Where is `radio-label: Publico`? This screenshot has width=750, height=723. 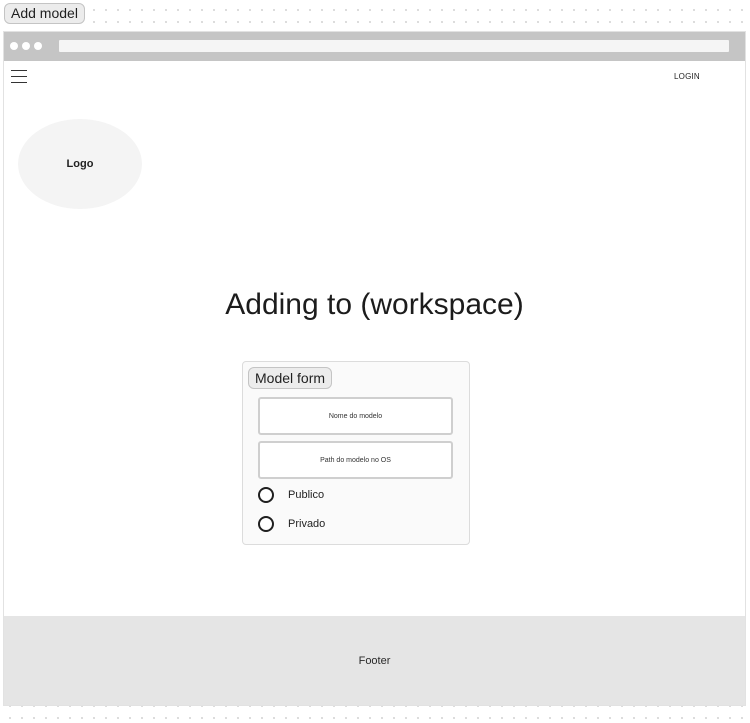 radio-label: Publico is located at coordinates (306, 495).